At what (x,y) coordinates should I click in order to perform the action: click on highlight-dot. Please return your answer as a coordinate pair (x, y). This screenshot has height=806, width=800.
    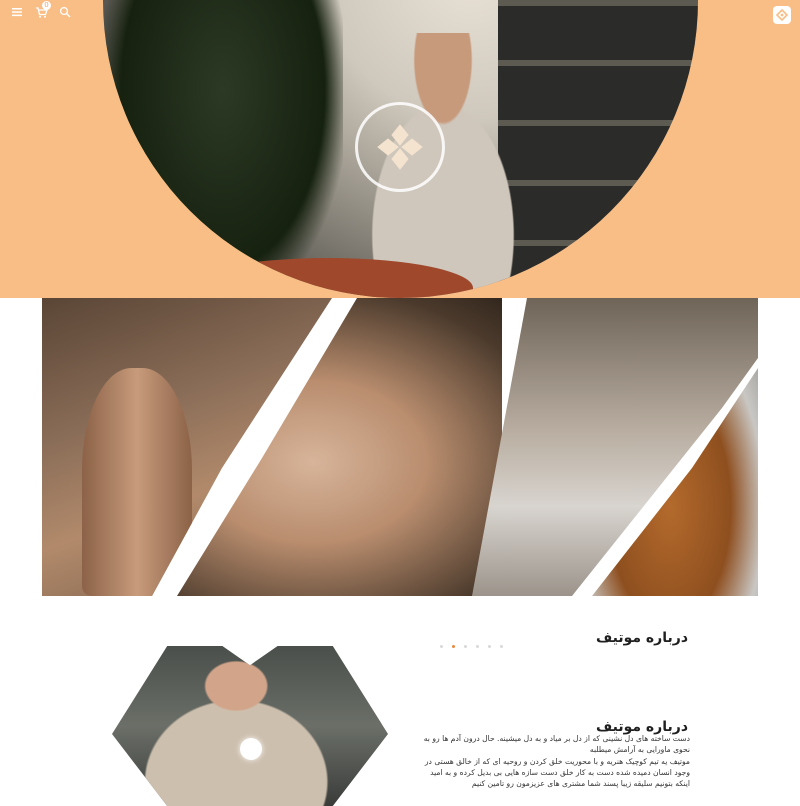
    Looking at the image, I should click on (251, 749).